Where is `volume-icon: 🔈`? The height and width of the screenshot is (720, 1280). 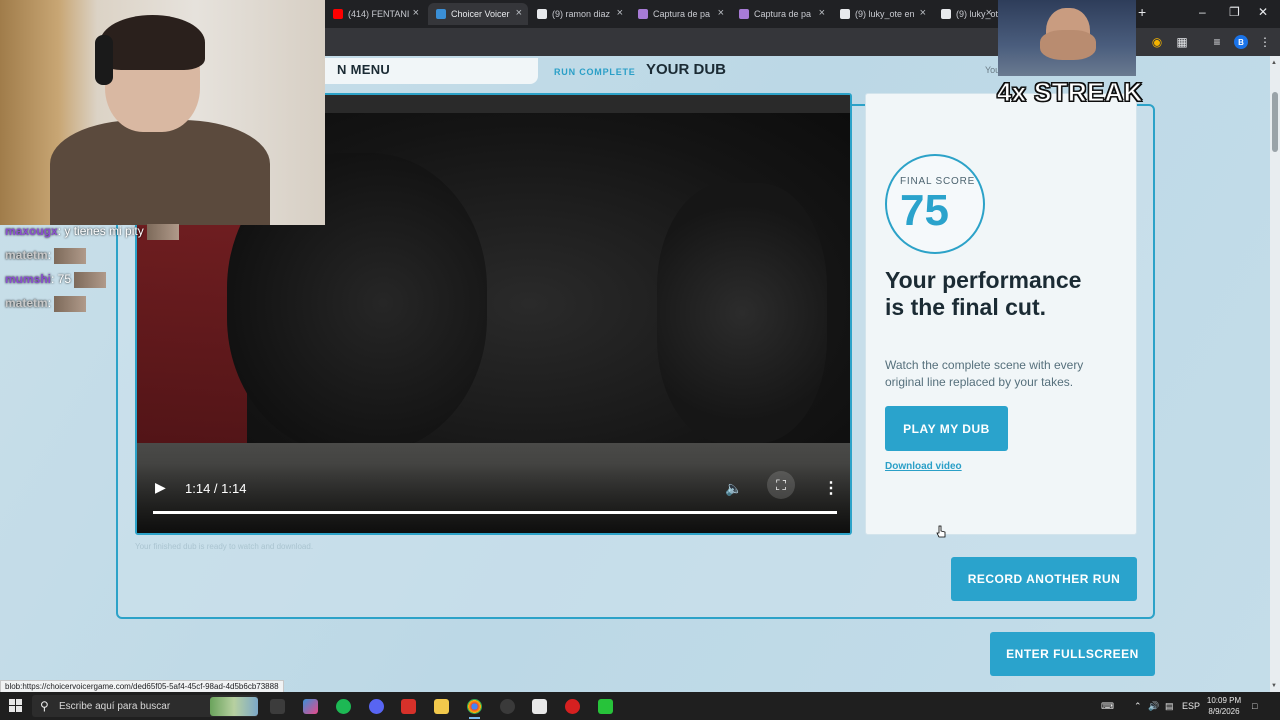 volume-icon: 🔈 is located at coordinates (733, 488).